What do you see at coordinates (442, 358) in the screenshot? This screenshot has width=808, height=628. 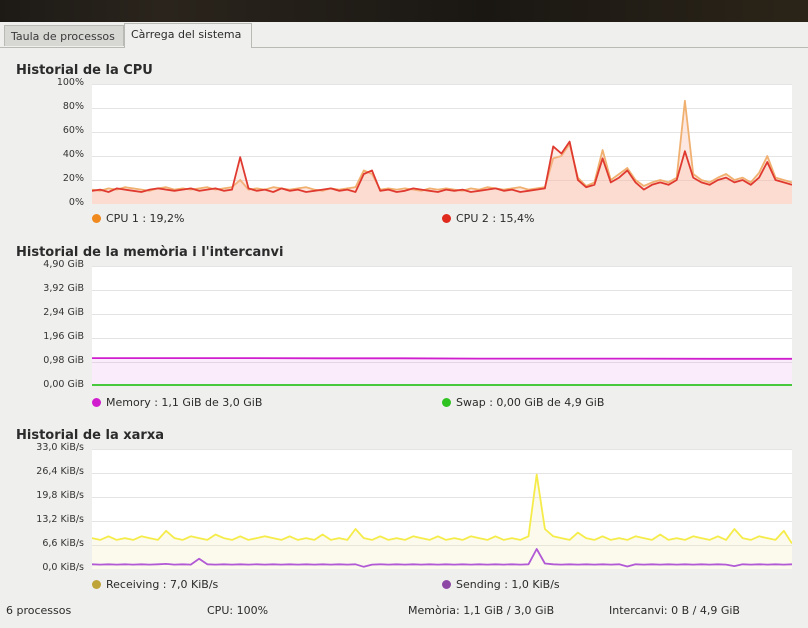 I see `memory-series-0-line` at bounding box center [442, 358].